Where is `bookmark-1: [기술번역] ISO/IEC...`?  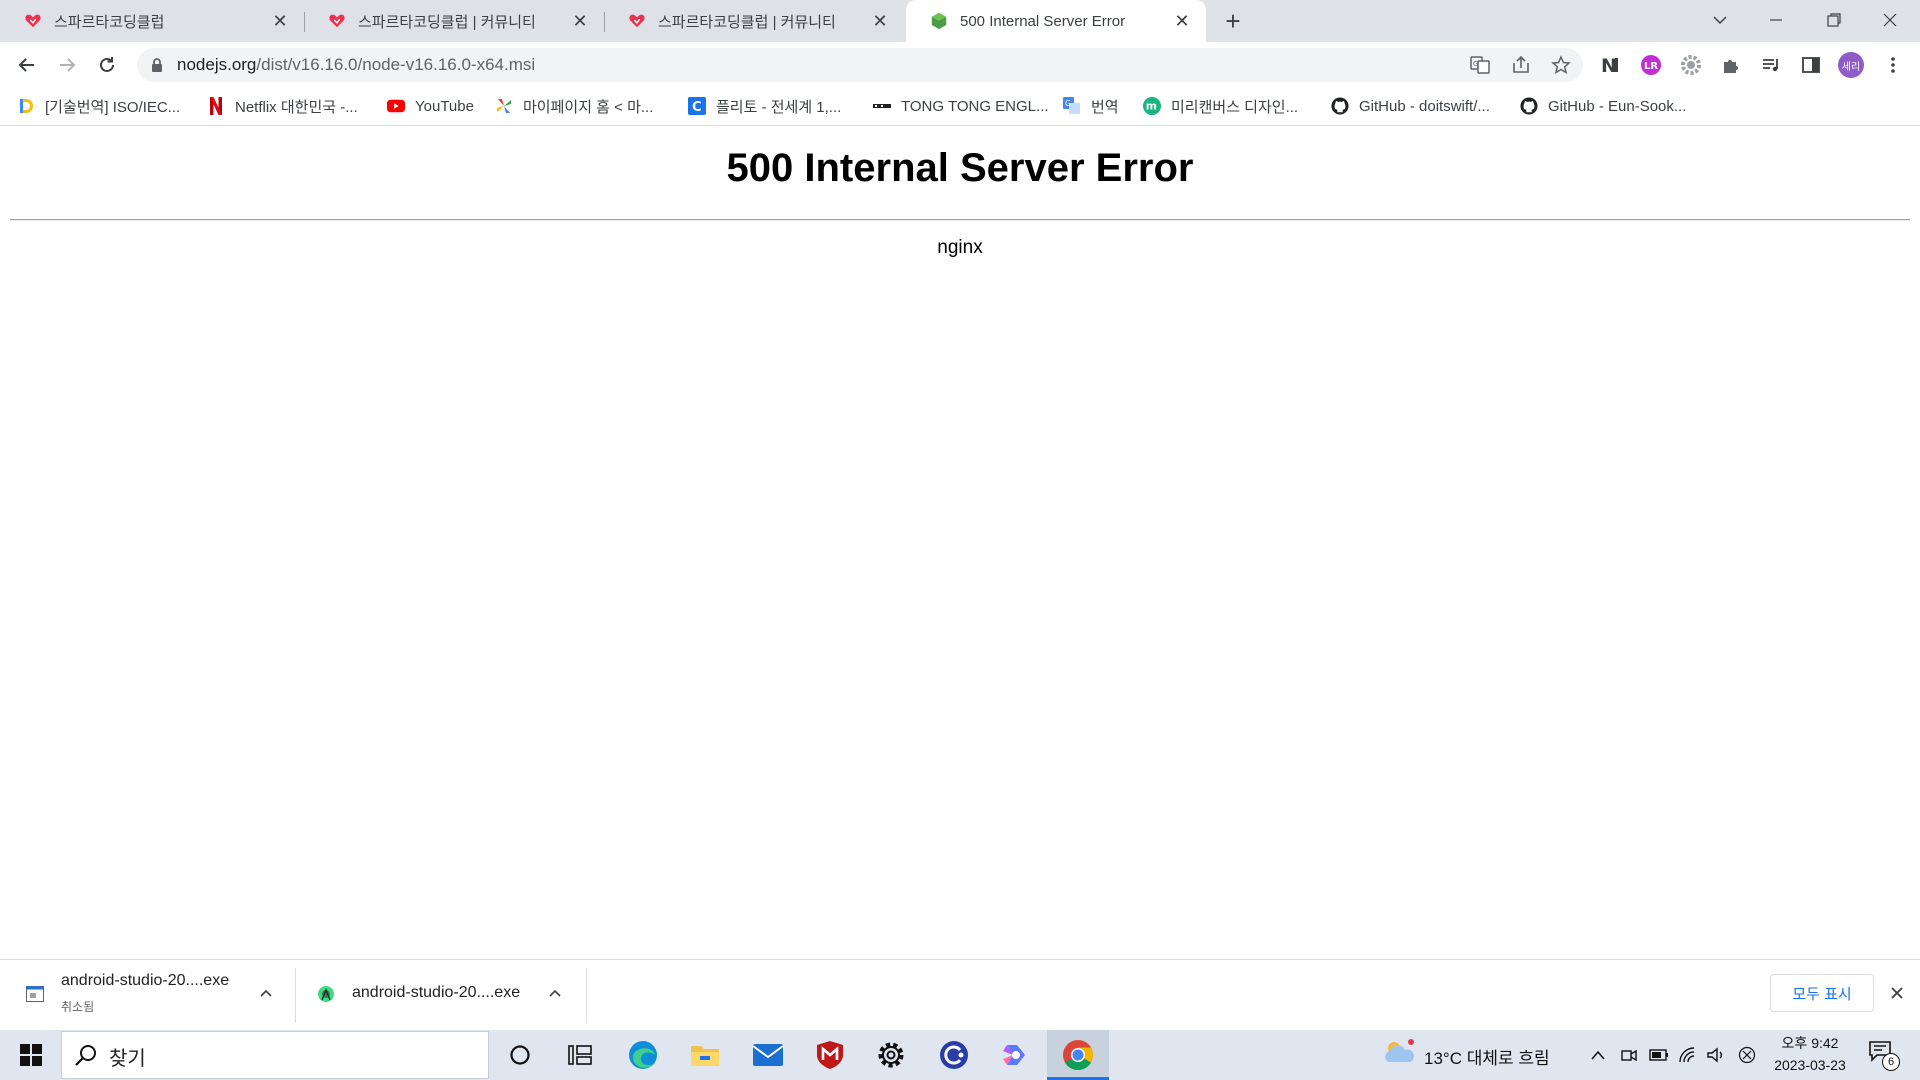
bookmark-1: [기술번역] ISO/IEC... is located at coordinates (98, 106).